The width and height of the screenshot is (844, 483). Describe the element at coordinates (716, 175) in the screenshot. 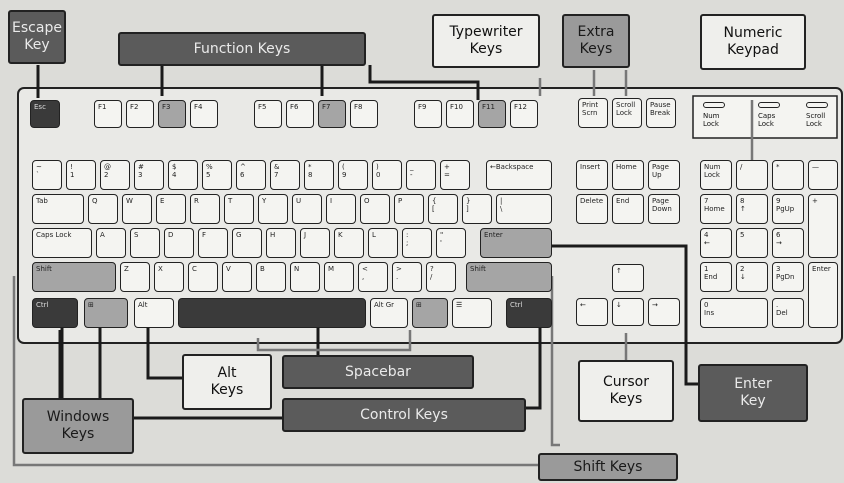

I see `key-num-lock: Num Lock` at that location.